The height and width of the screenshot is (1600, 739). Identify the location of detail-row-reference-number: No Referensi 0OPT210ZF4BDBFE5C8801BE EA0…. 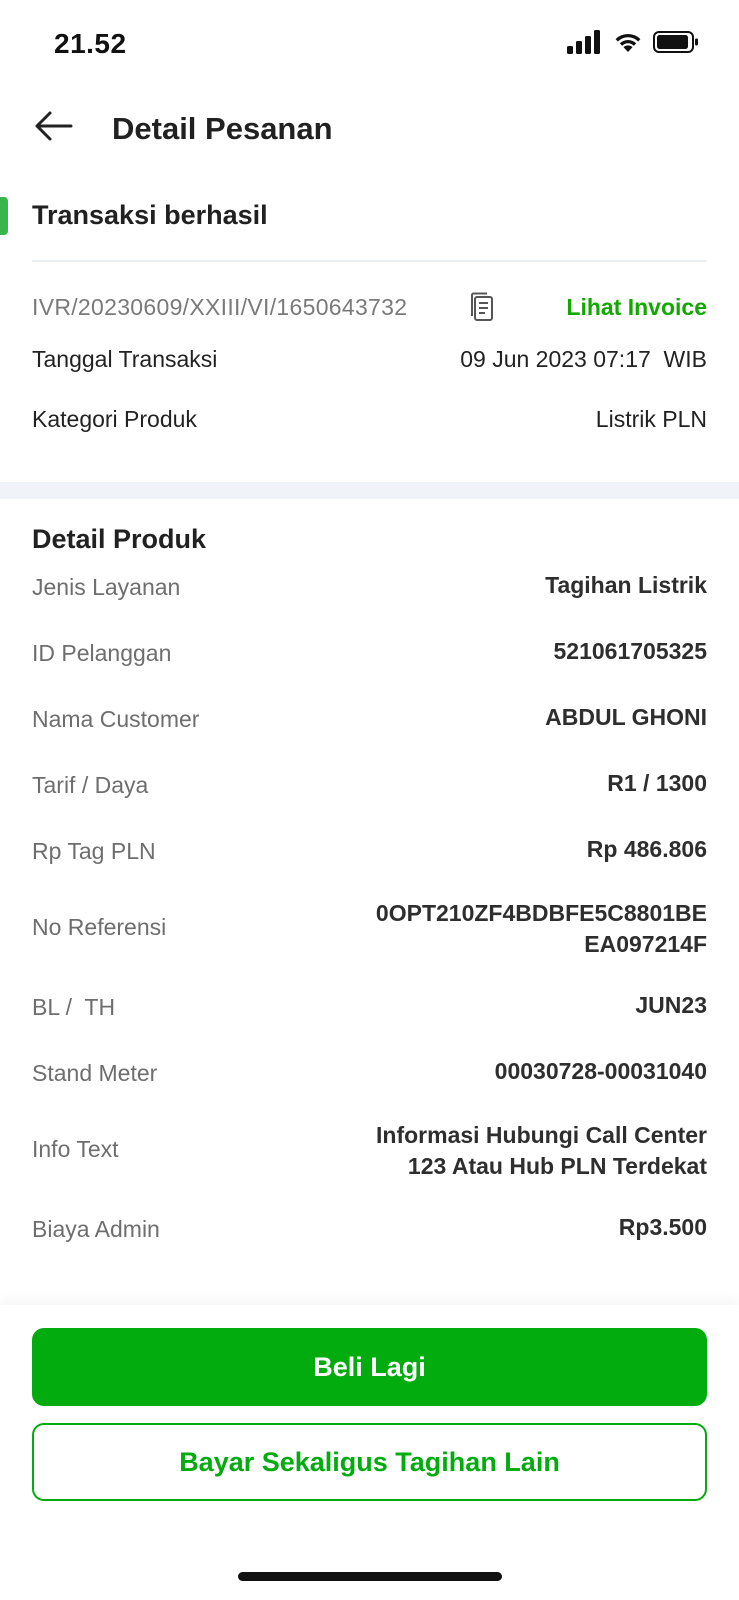
(369, 930).